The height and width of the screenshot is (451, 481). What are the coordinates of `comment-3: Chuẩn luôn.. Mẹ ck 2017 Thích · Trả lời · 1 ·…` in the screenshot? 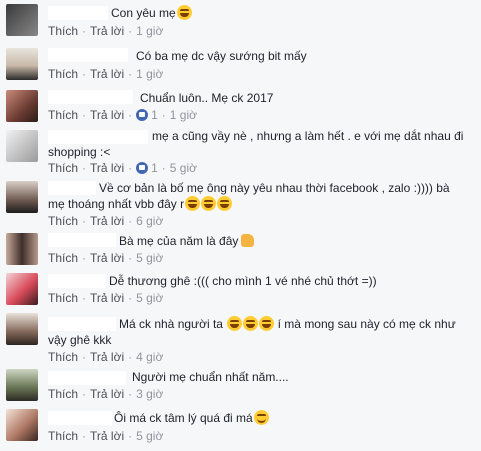 It's located at (240, 106).